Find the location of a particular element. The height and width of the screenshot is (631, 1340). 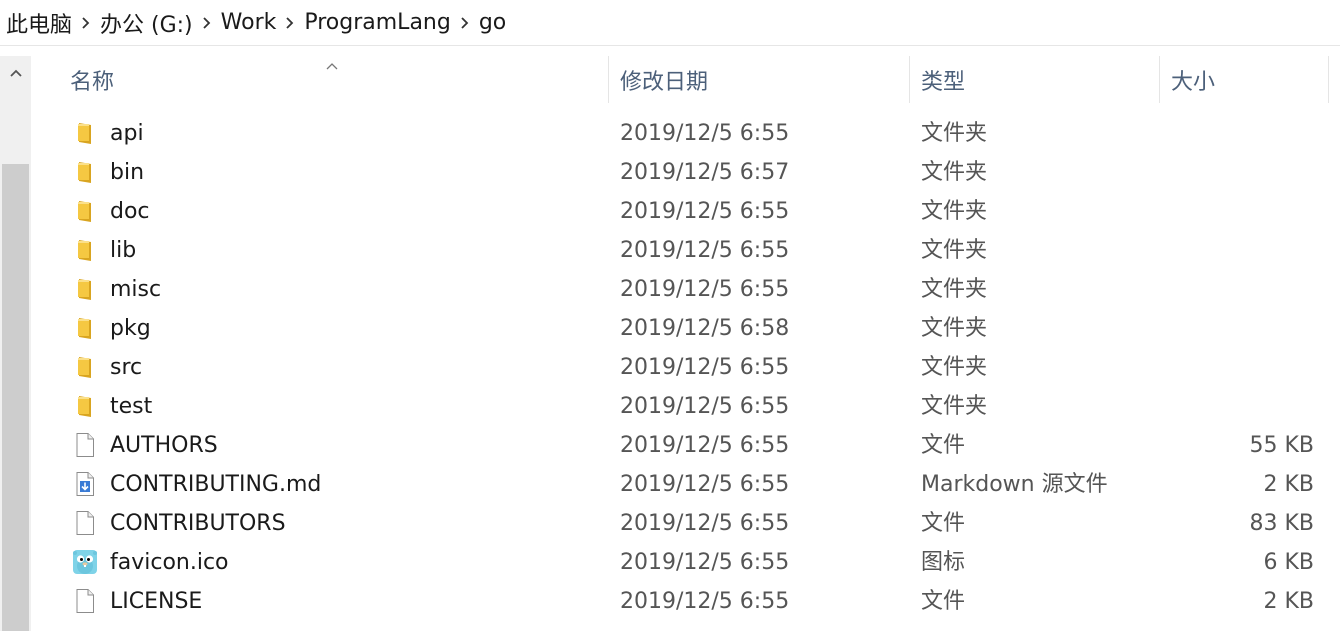

chevron-up-icon is located at coordinates (15, 73).